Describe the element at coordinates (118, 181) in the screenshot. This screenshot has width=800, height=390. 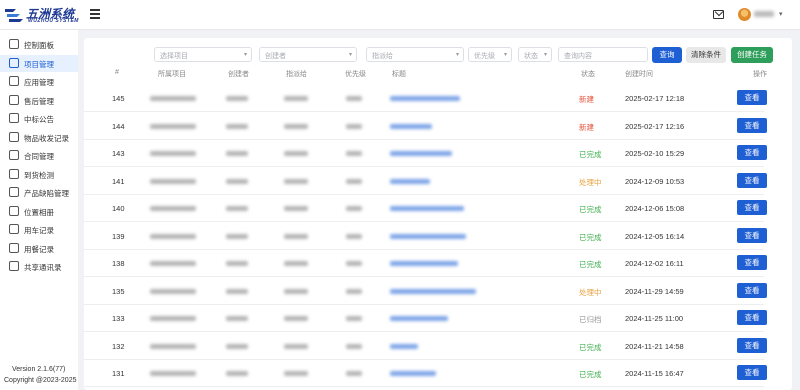
I see `task-id: 141` at that location.